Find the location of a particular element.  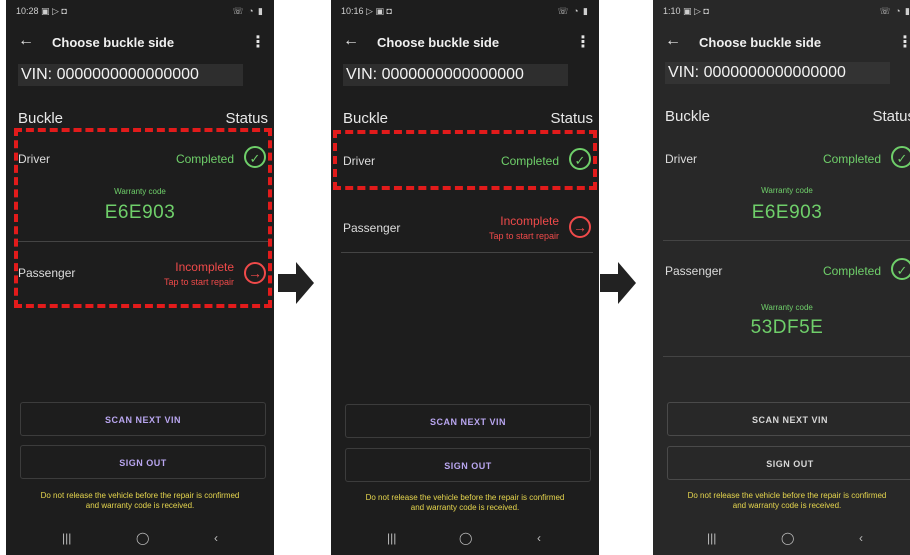

status-time: 1:10 is located at coordinates (672, 11).